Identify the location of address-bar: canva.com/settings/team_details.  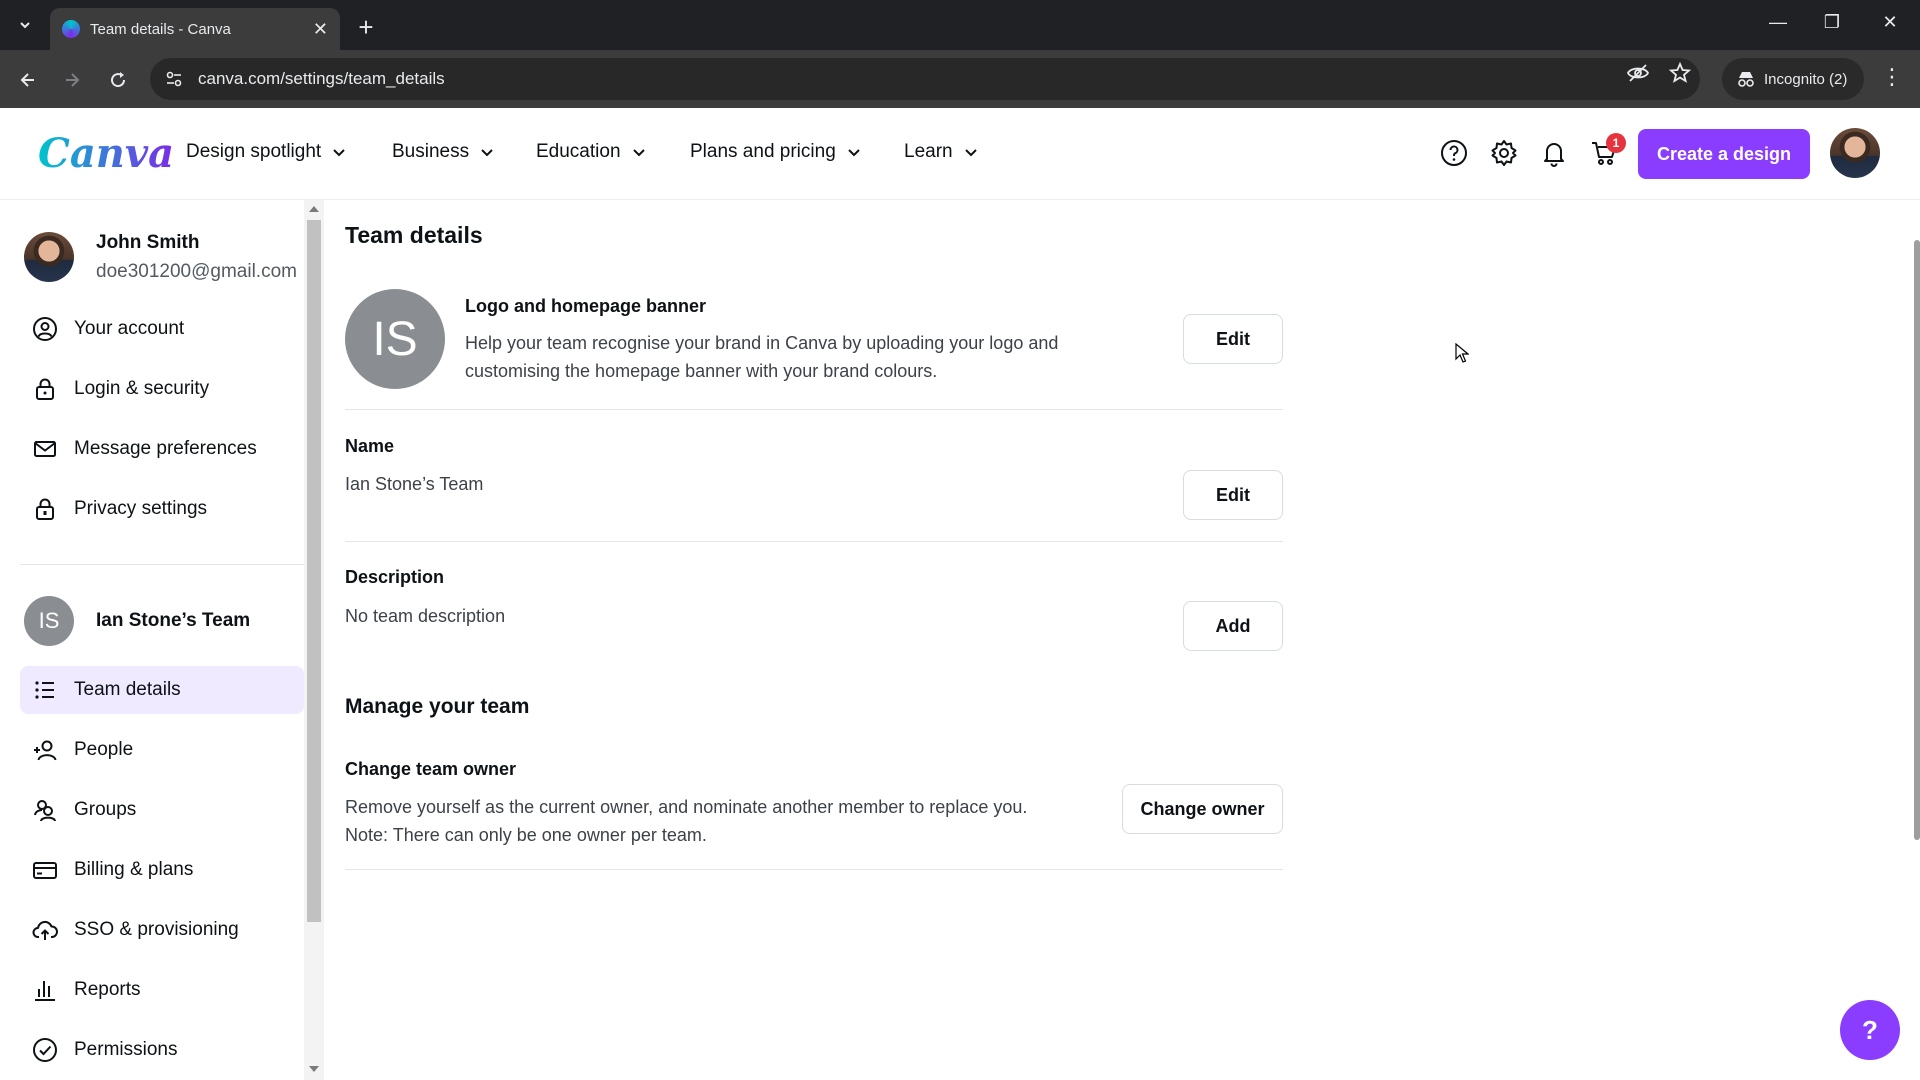
(925, 79).